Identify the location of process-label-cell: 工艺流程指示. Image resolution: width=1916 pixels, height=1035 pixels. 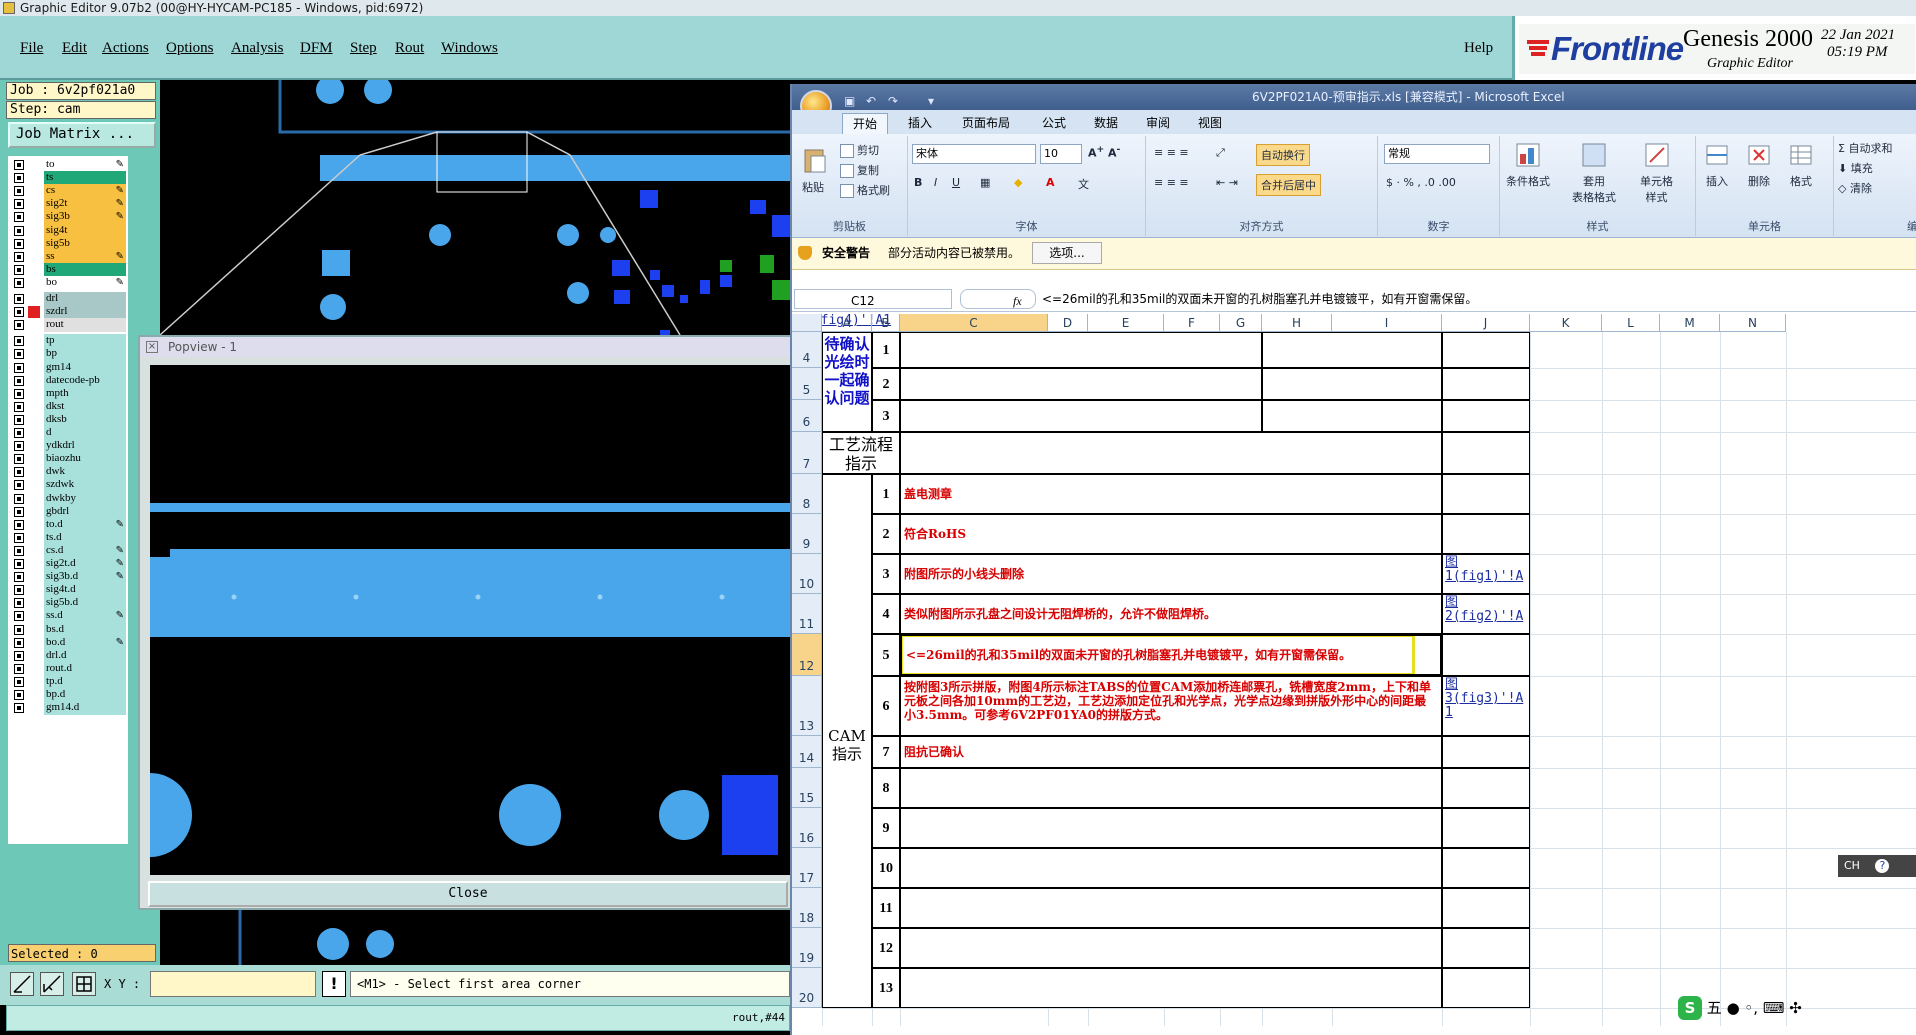
(861, 453).